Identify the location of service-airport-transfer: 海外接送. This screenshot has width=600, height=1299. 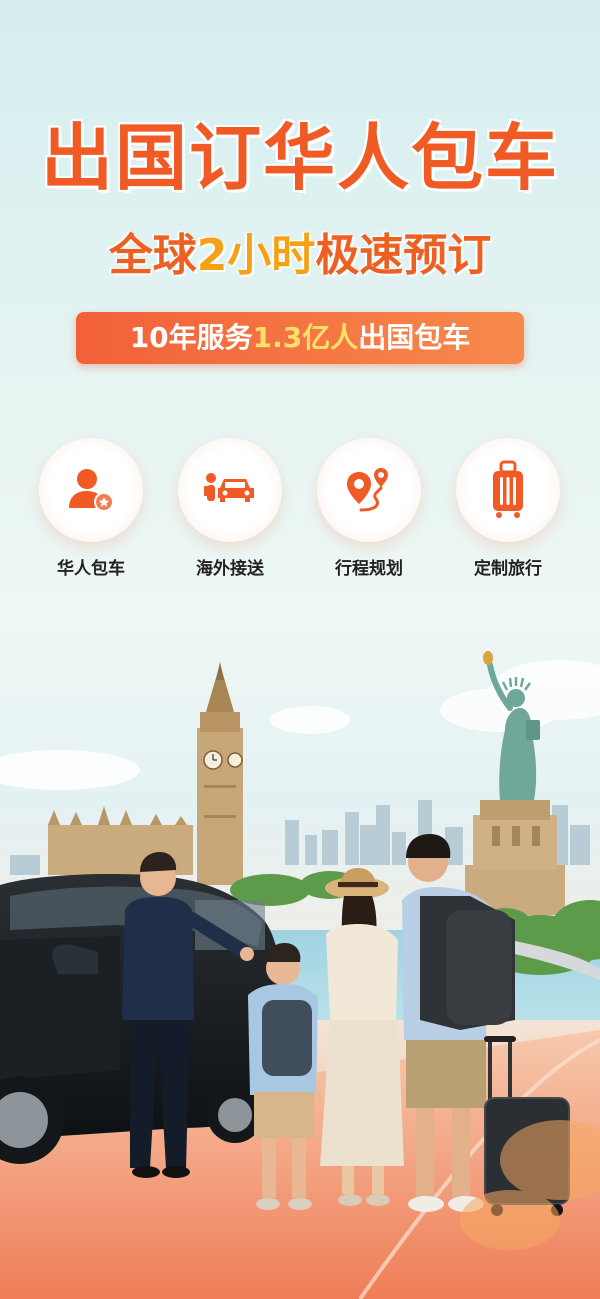
(230, 508).